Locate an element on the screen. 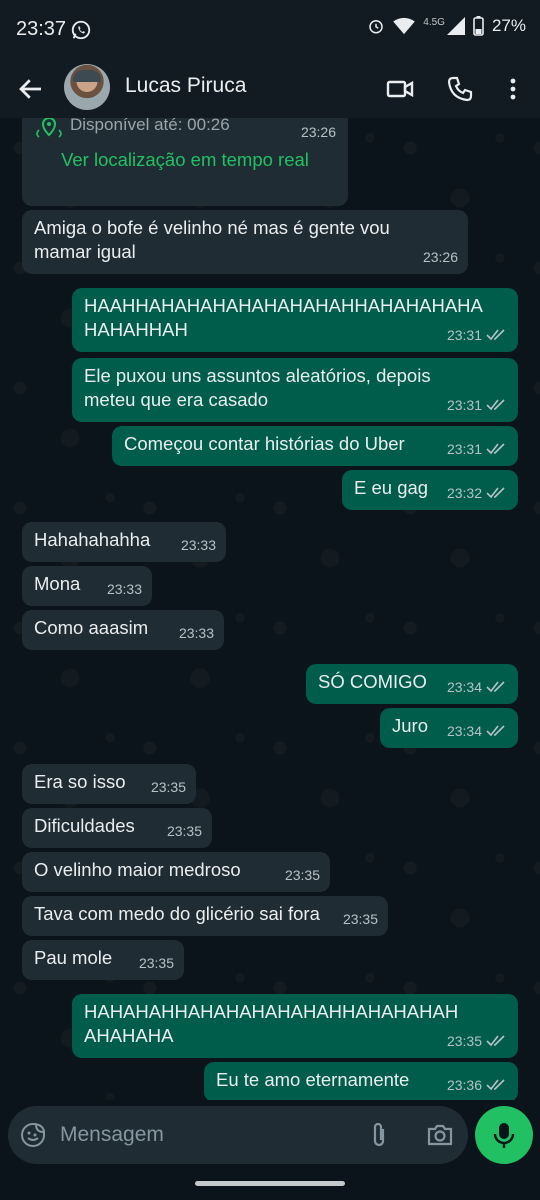 This screenshot has width=540, height=1200. outgoing-message: E eu gag 23:32 is located at coordinates (430, 490).